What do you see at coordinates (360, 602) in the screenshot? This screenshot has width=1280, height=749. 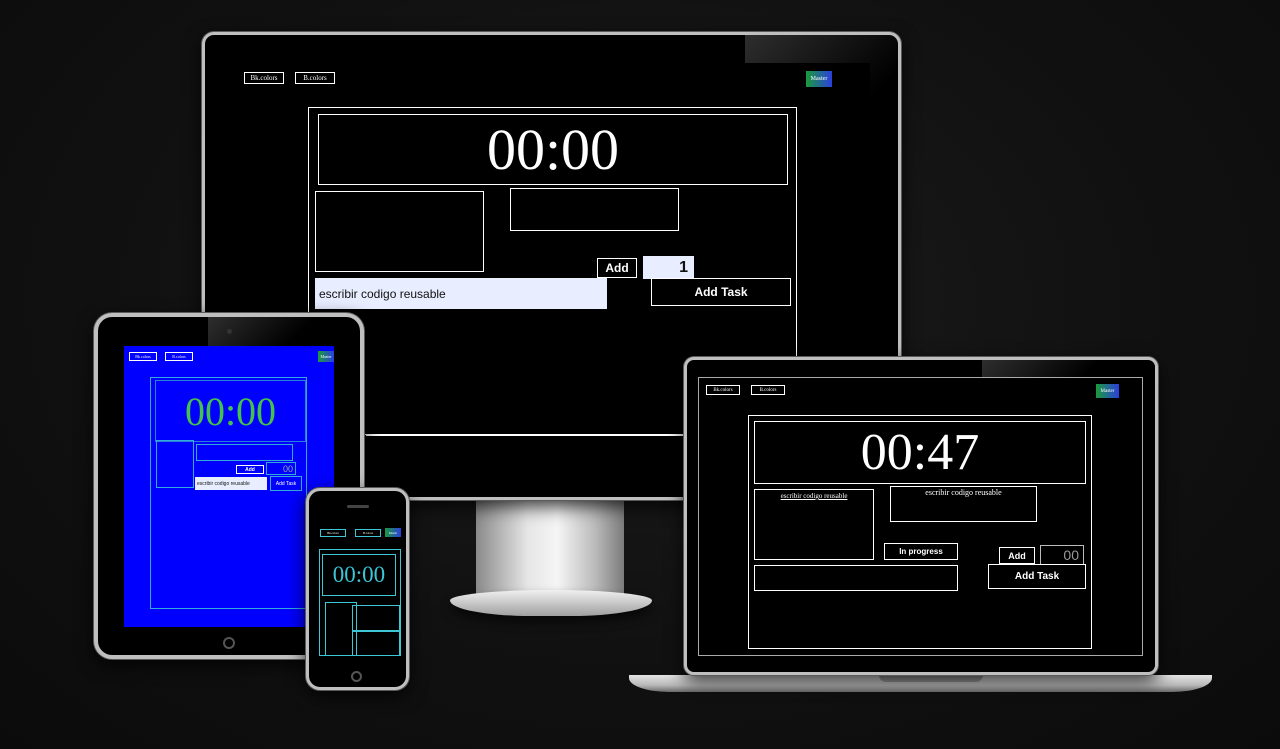 I see `app-container: 00:00` at bounding box center [360, 602].